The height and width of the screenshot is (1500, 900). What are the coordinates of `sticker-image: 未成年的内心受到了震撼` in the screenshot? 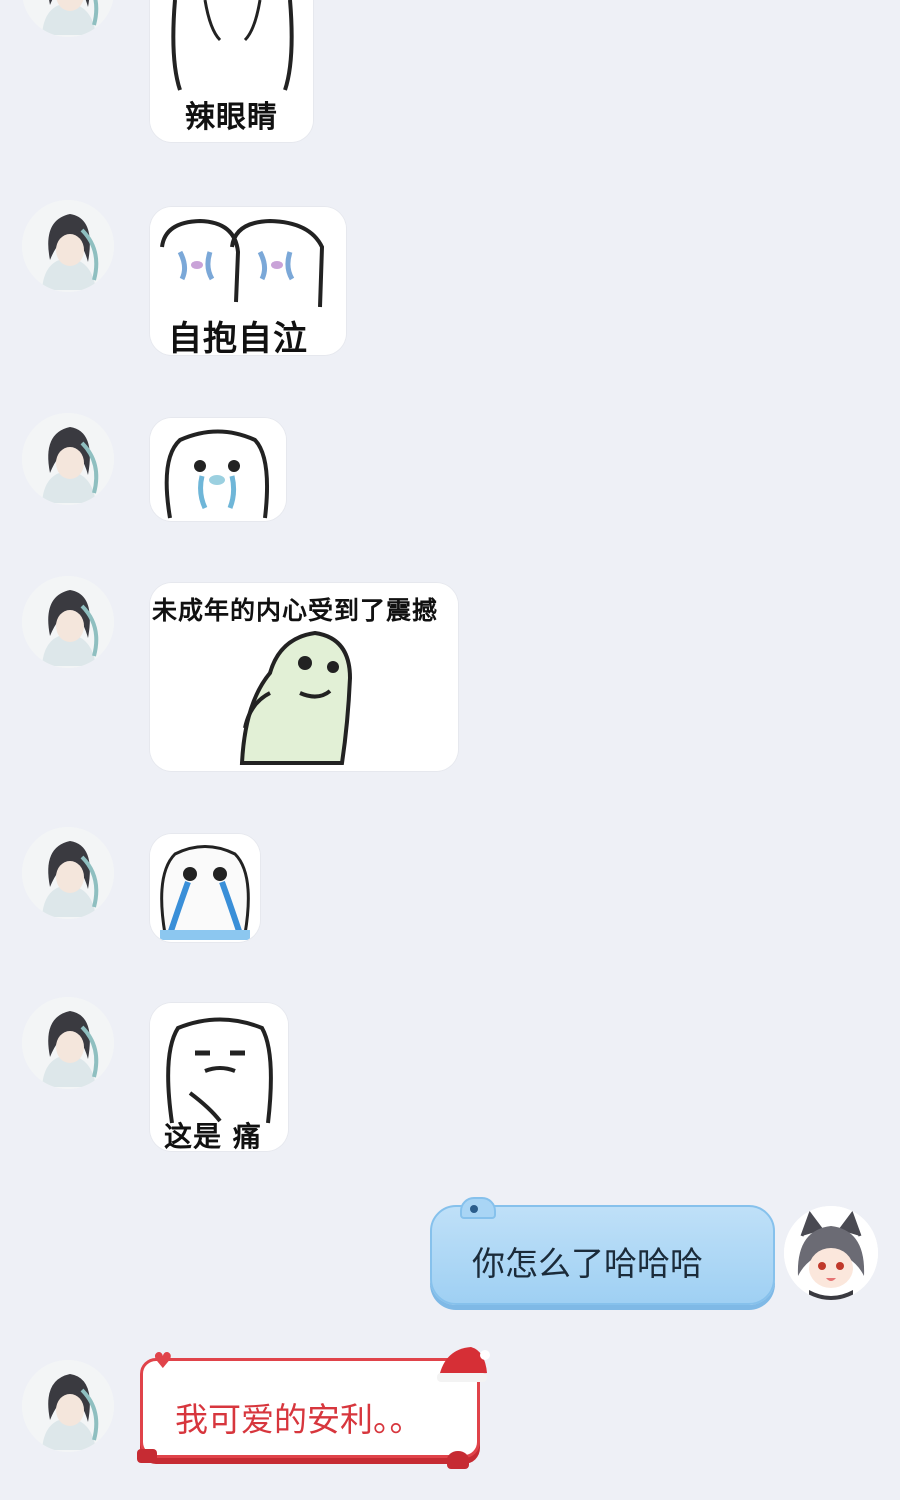 It's located at (304, 677).